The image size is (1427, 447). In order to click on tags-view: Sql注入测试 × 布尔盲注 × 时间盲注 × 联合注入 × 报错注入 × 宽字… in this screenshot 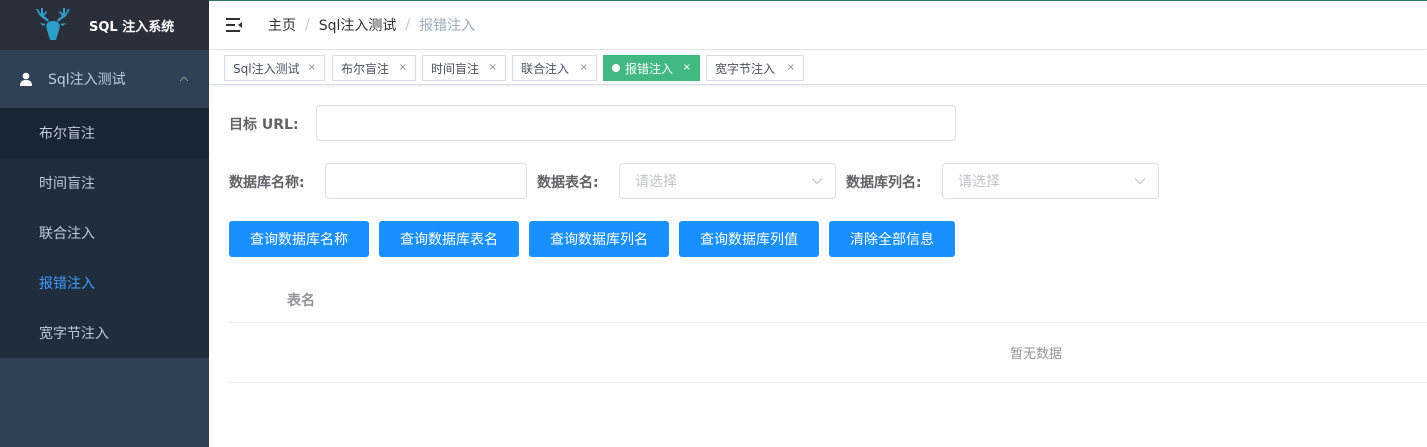, I will do `click(818, 67)`.